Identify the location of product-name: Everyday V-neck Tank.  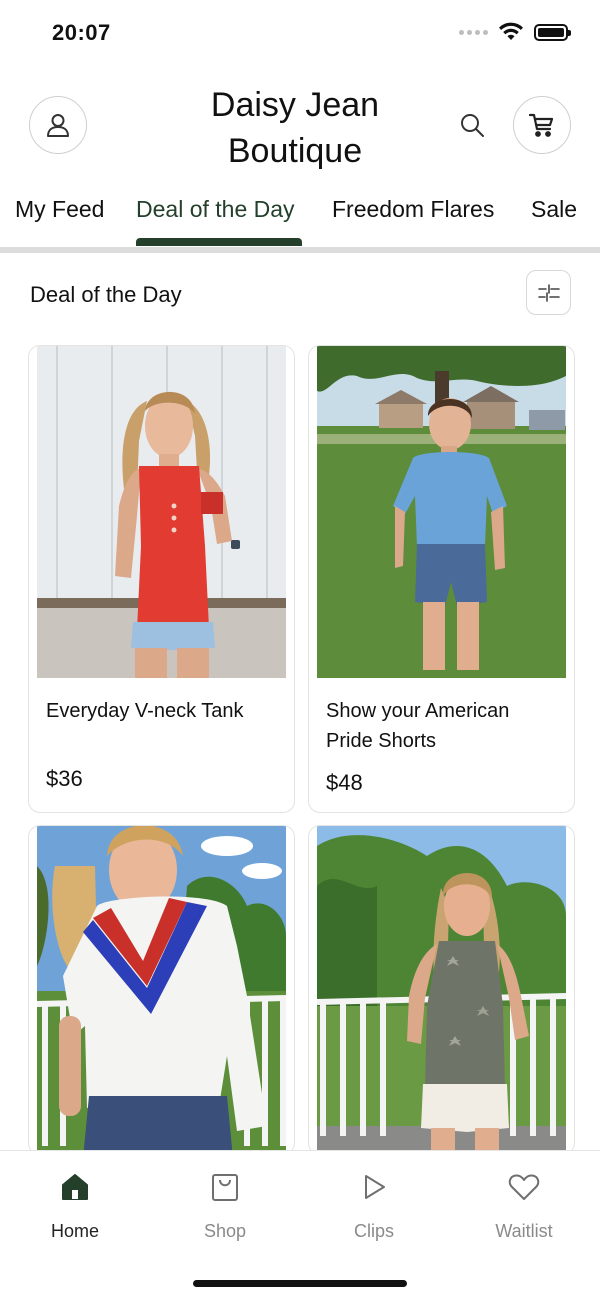
(163, 711).